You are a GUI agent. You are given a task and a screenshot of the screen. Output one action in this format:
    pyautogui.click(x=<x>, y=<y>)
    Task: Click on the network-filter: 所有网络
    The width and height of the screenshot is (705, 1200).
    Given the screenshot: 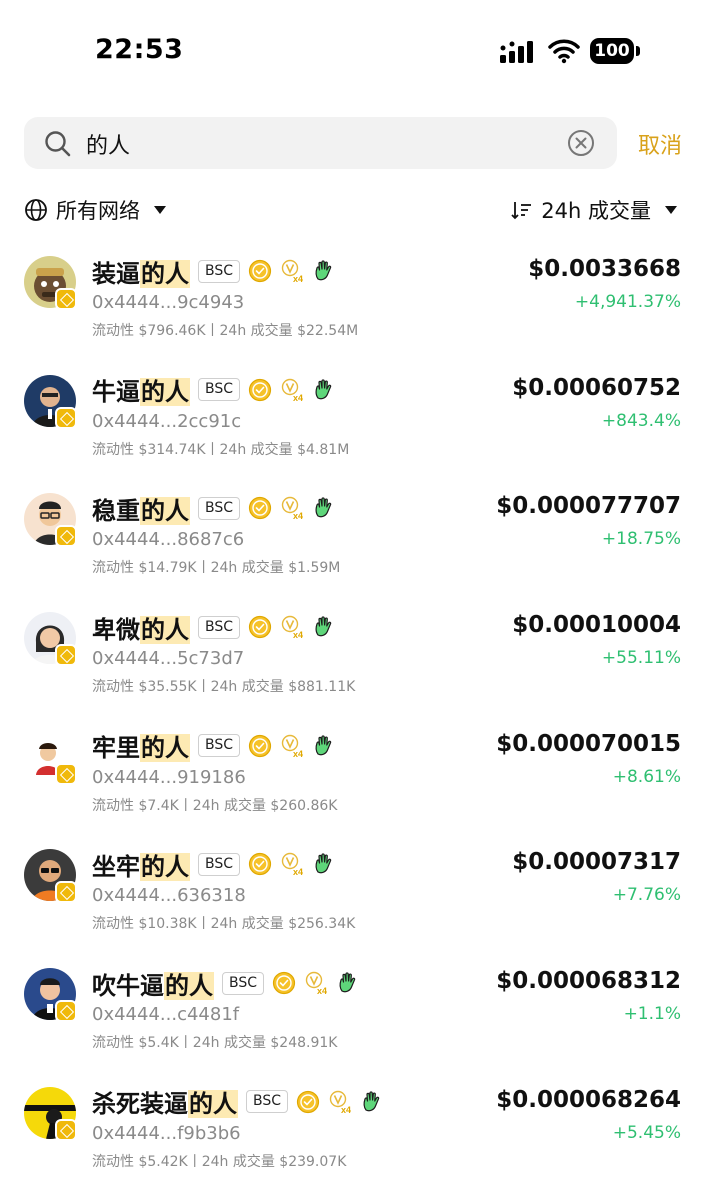 What is the action you would take?
    pyautogui.click(x=95, y=210)
    